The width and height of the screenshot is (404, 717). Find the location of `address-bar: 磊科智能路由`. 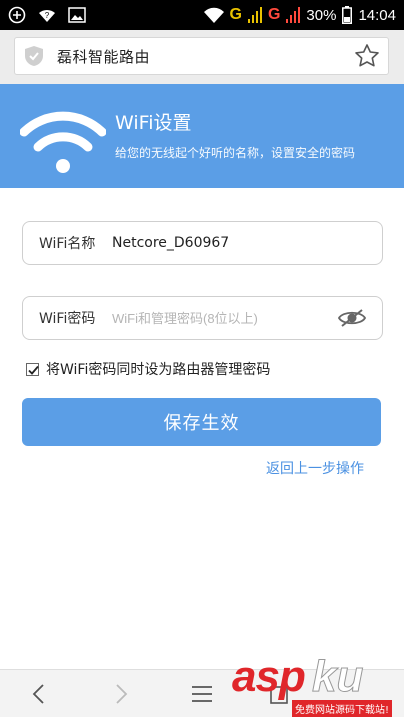

address-bar: 磊科智能路由 is located at coordinates (201, 56).